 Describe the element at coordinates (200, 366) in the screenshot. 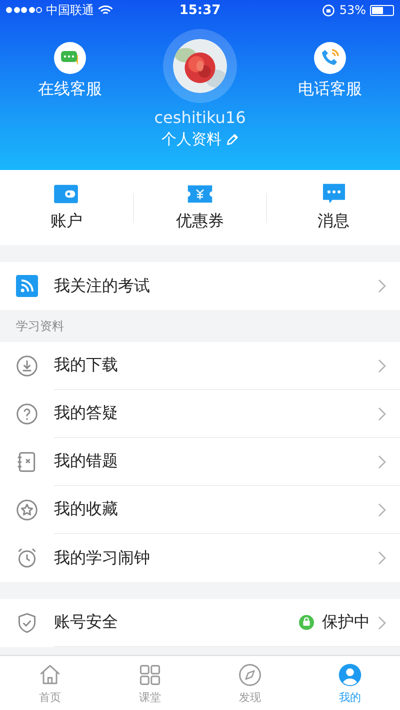

I see `list-item: 我的下载` at that location.